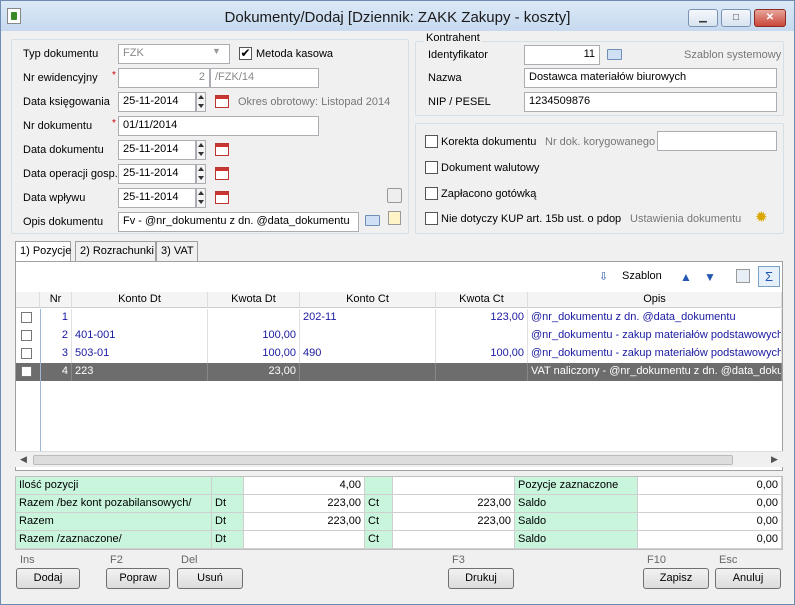 This screenshot has width=795, height=605. What do you see at coordinates (164, 78) in the screenshot?
I see `nr-ew-input: 2` at bounding box center [164, 78].